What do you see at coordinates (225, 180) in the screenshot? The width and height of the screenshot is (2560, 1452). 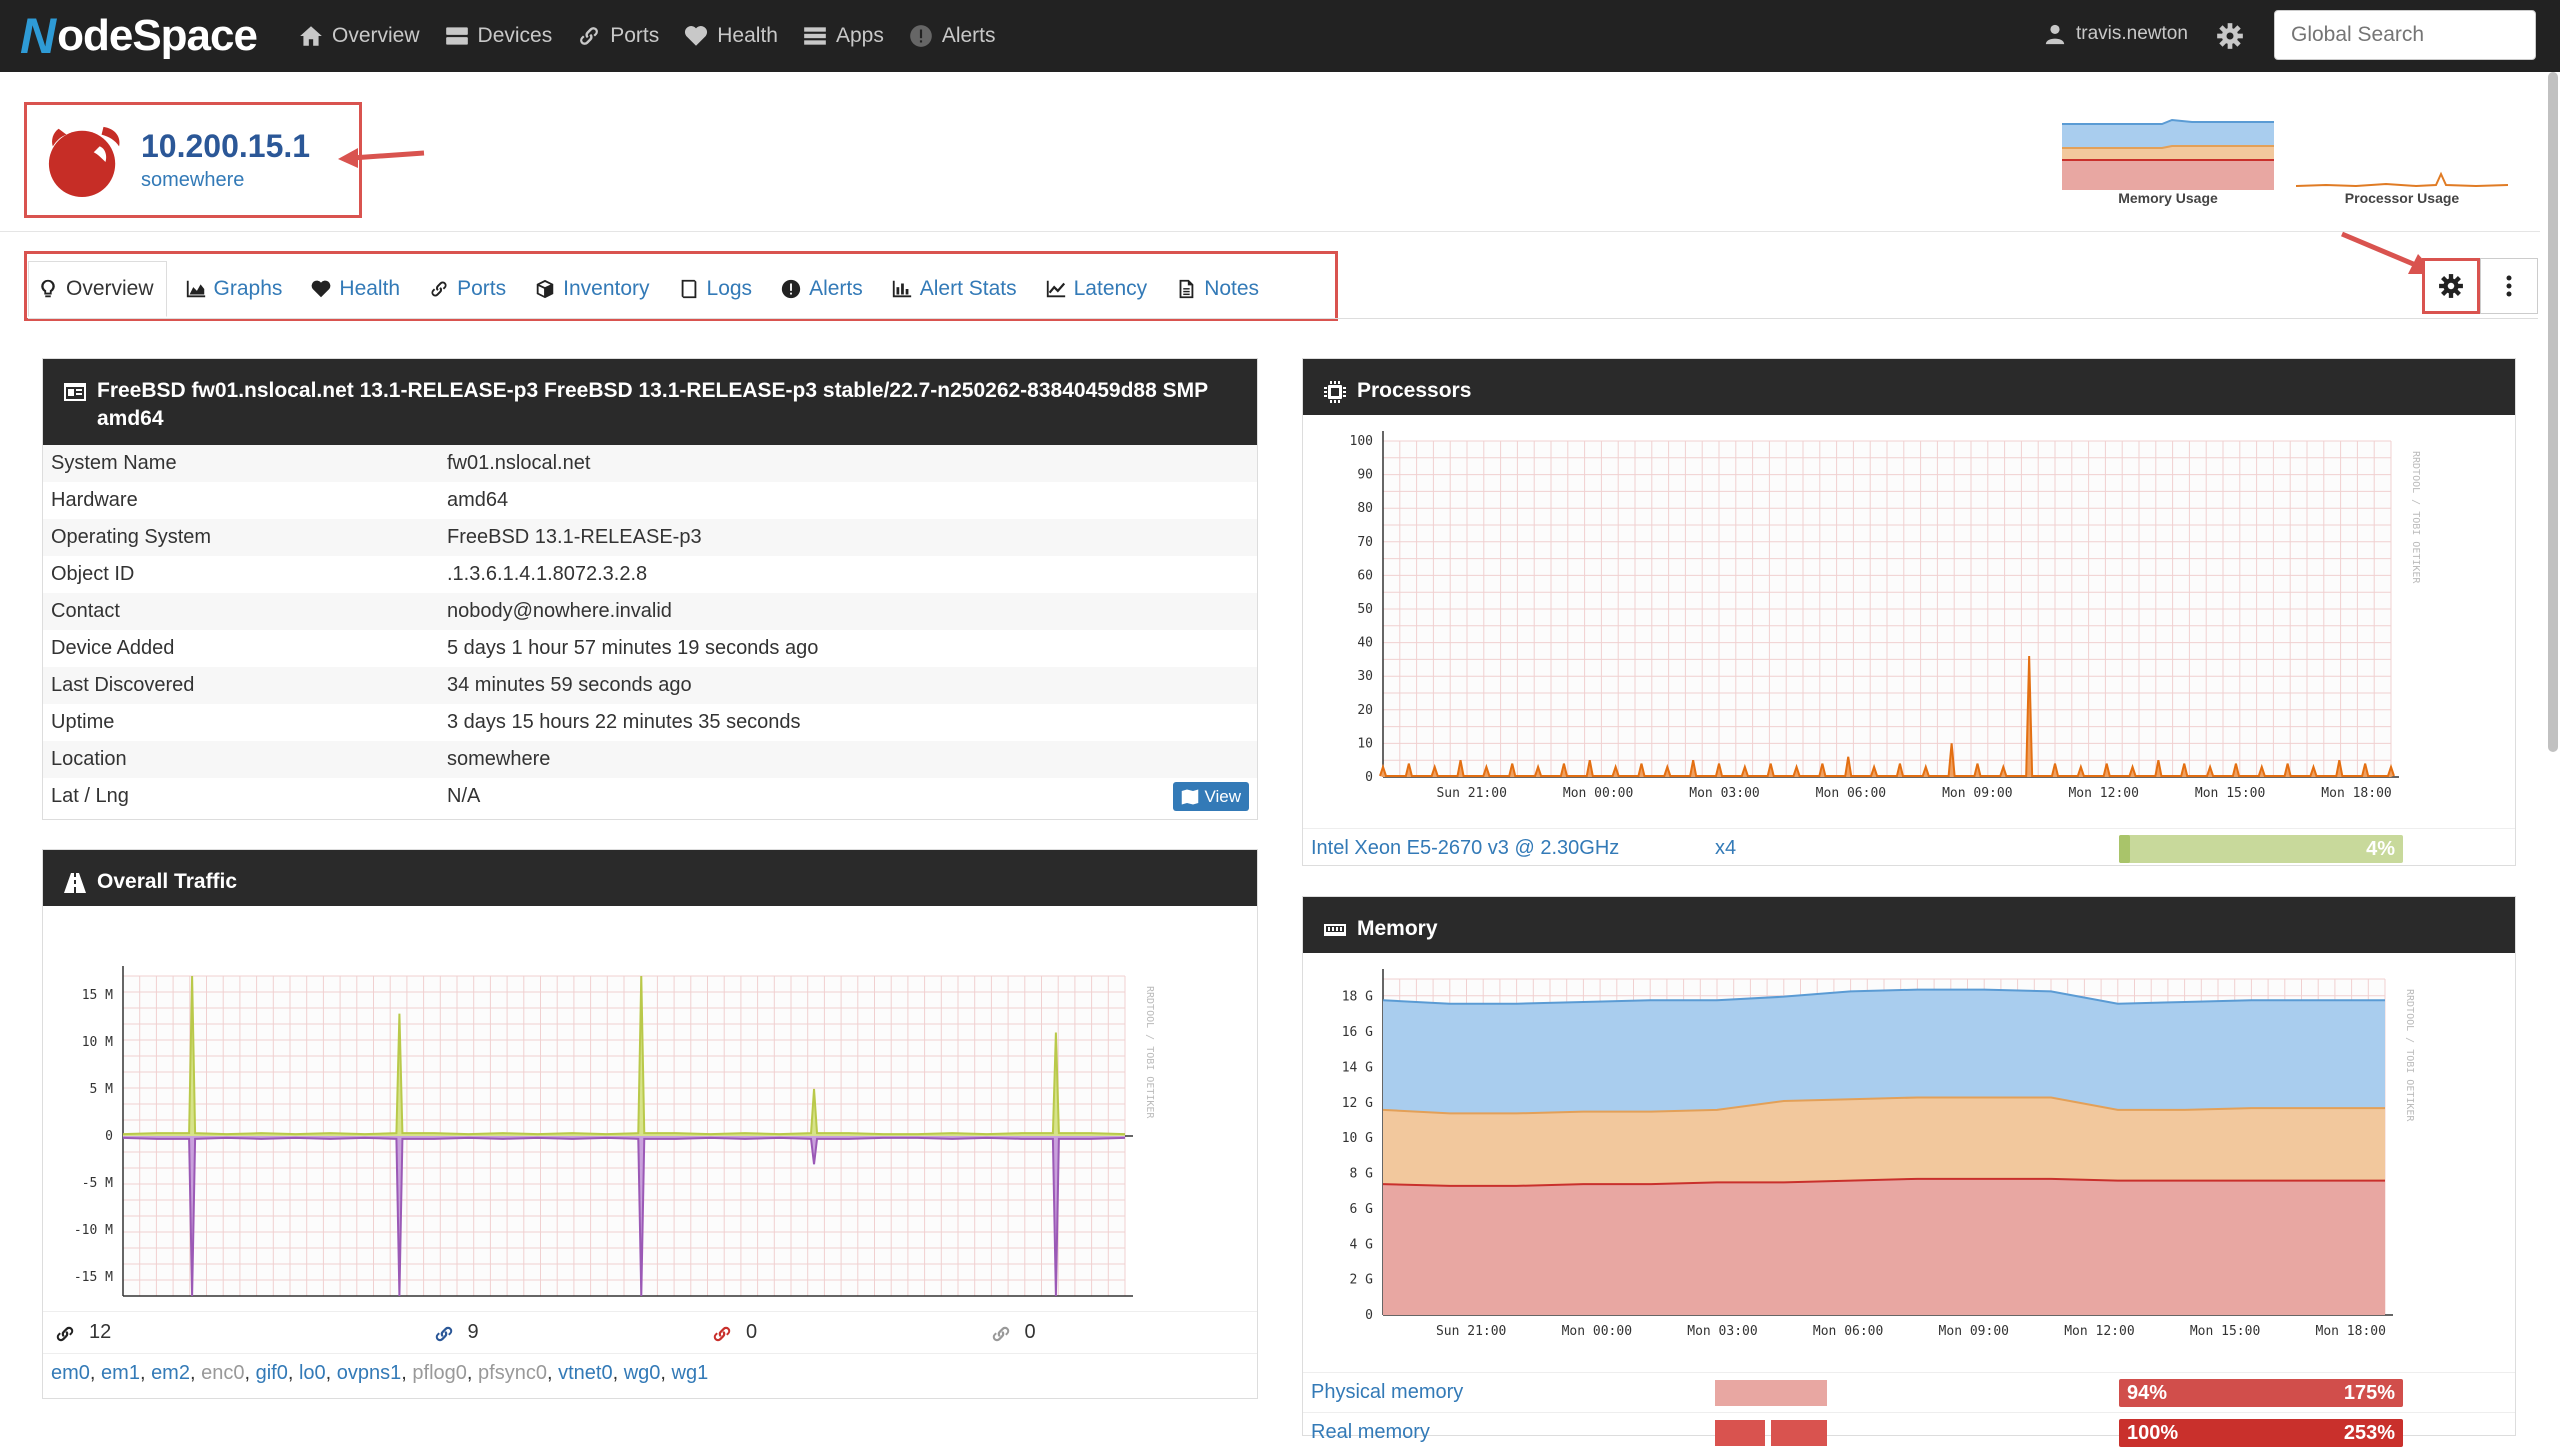 I see `device-location: somewhere` at bounding box center [225, 180].